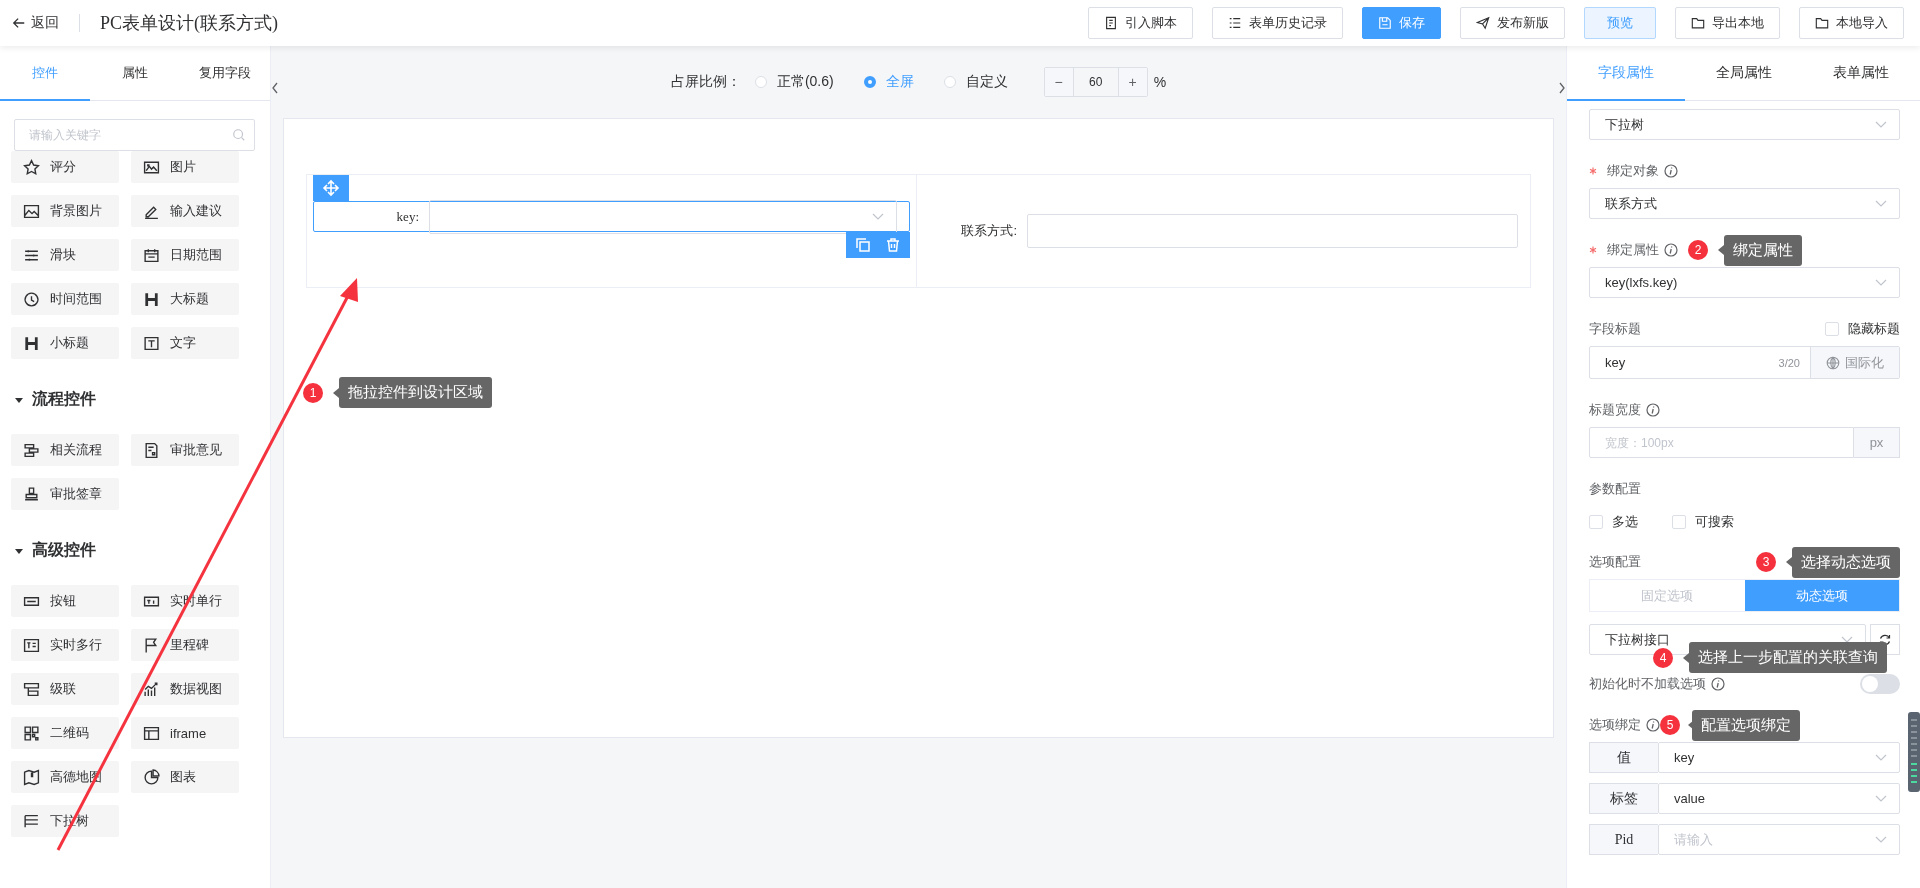 This screenshot has width=1920, height=888. I want to click on floating-widget-icon, so click(1914, 752).